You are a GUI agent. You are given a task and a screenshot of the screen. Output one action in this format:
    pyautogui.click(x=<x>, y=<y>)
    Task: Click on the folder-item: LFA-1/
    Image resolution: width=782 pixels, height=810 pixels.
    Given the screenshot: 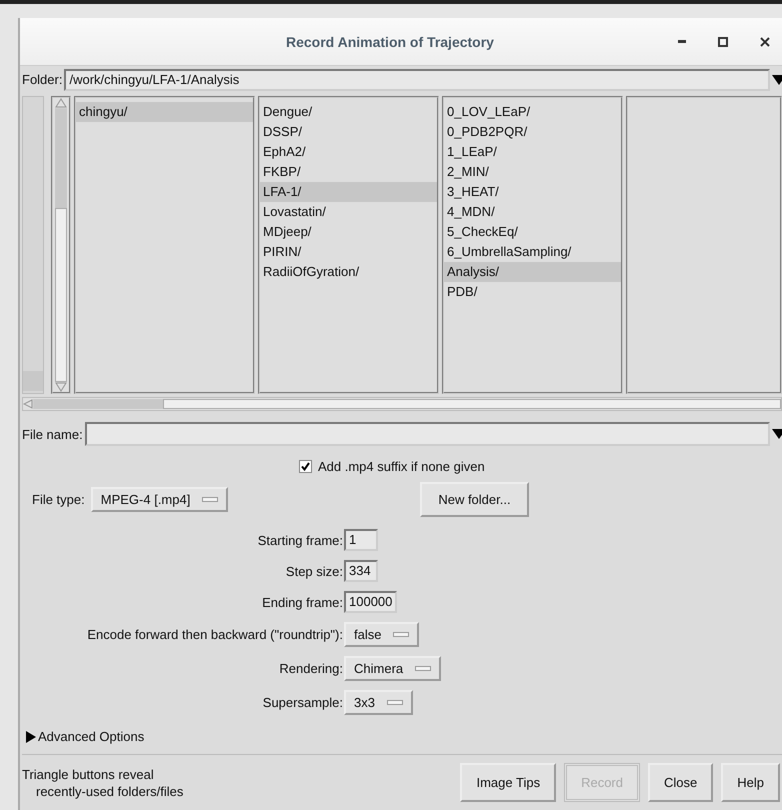 What is the action you would take?
    pyautogui.click(x=348, y=192)
    